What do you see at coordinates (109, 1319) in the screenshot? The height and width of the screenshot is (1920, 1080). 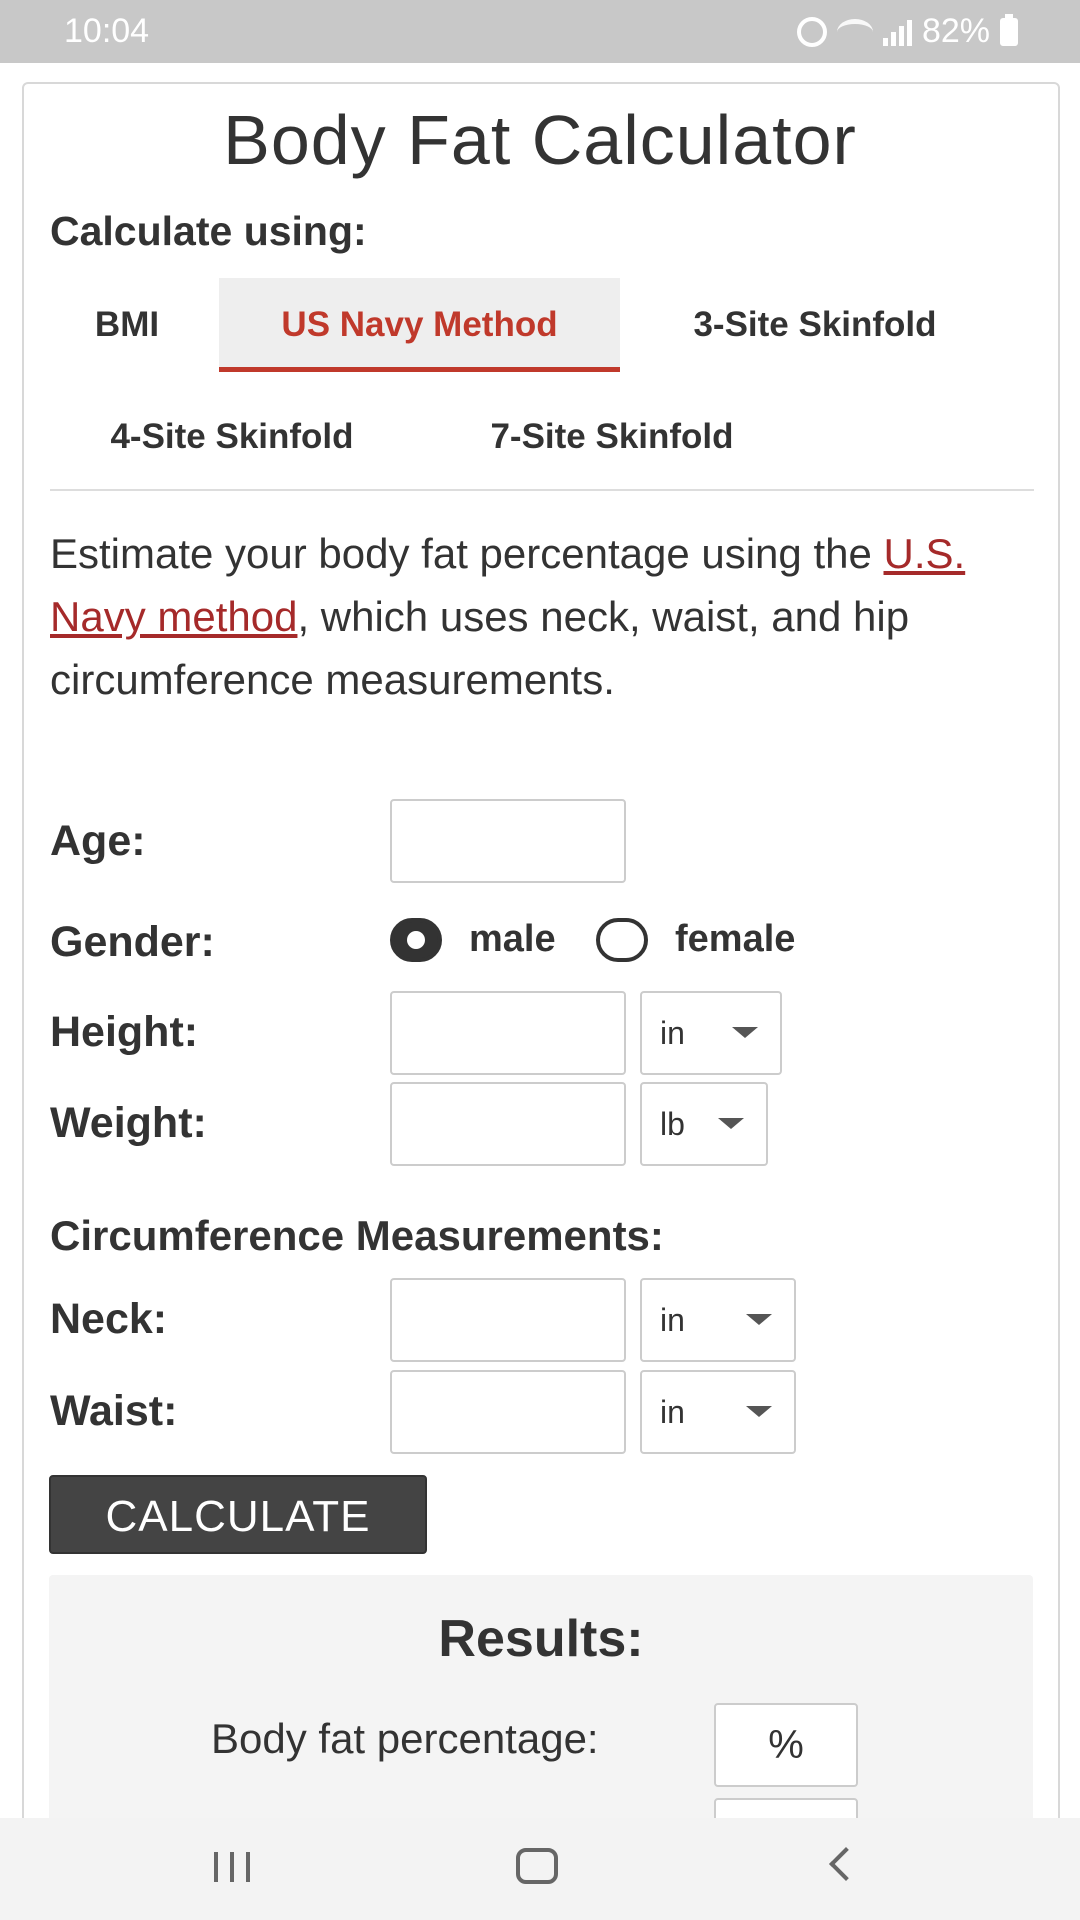 I see `neck-label: Neck:` at bounding box center [109, 1319].